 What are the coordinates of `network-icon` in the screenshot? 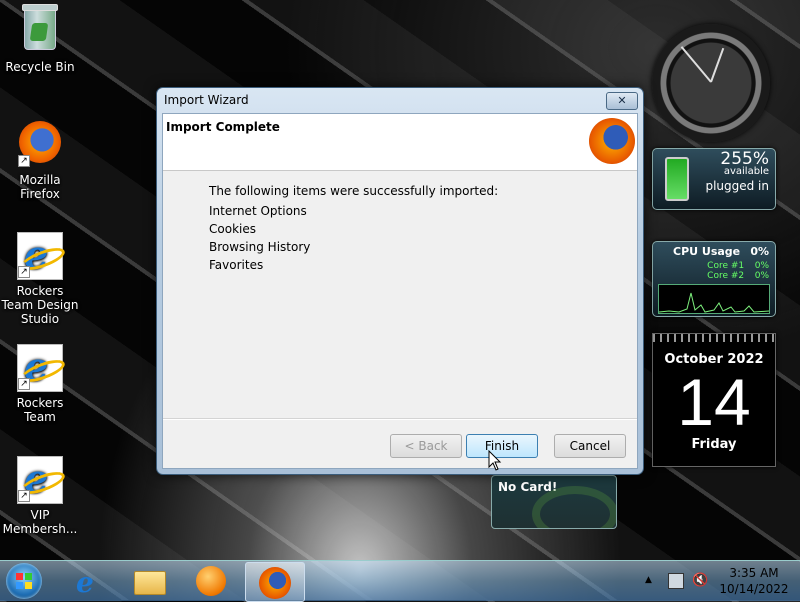 It's located at (676, 581).